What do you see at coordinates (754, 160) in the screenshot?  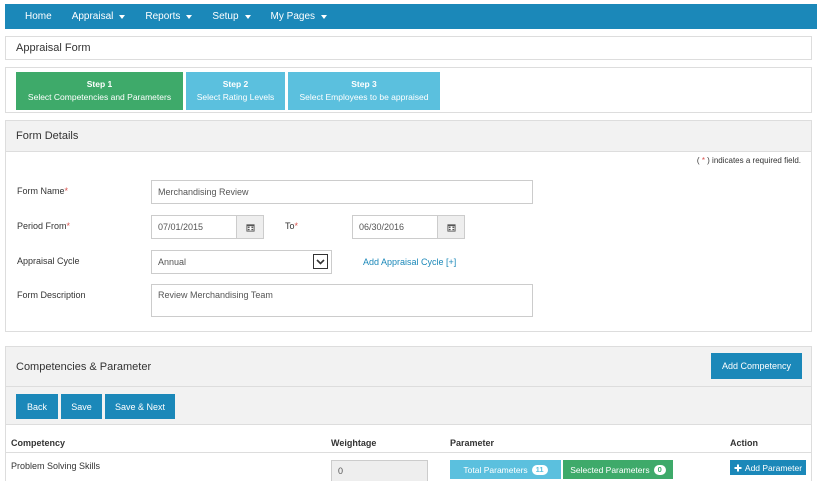 I see `required-note-text: ) indicates a required field.` at bounding box center [754, 160].